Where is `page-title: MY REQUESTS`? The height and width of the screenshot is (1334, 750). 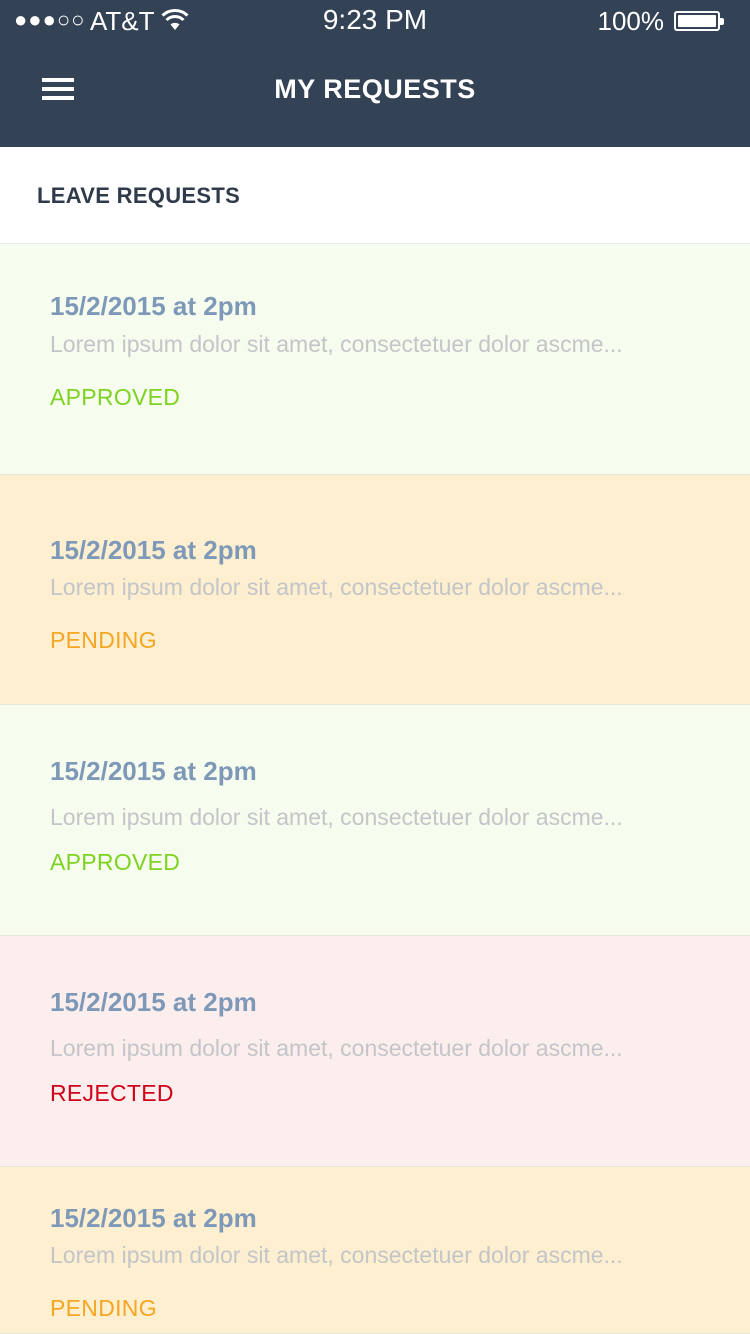
page-title: MY REQUESTS is located at coordinates (375, 89).